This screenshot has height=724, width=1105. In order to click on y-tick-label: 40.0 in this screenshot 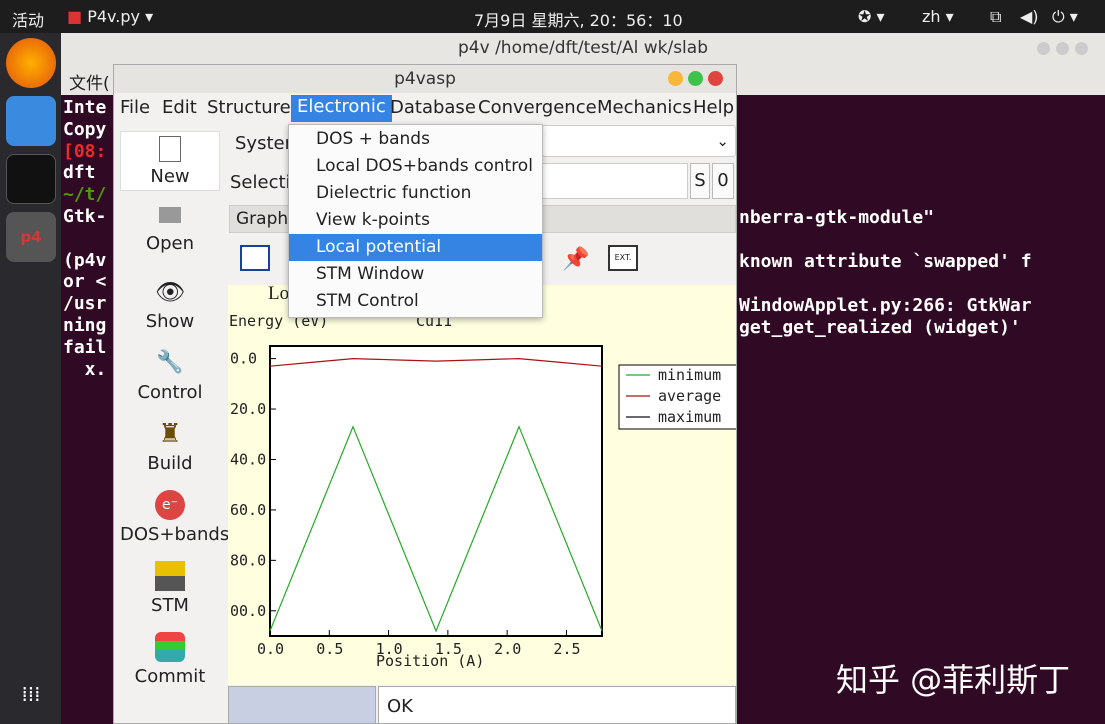, I will do `click(248, 459)`.